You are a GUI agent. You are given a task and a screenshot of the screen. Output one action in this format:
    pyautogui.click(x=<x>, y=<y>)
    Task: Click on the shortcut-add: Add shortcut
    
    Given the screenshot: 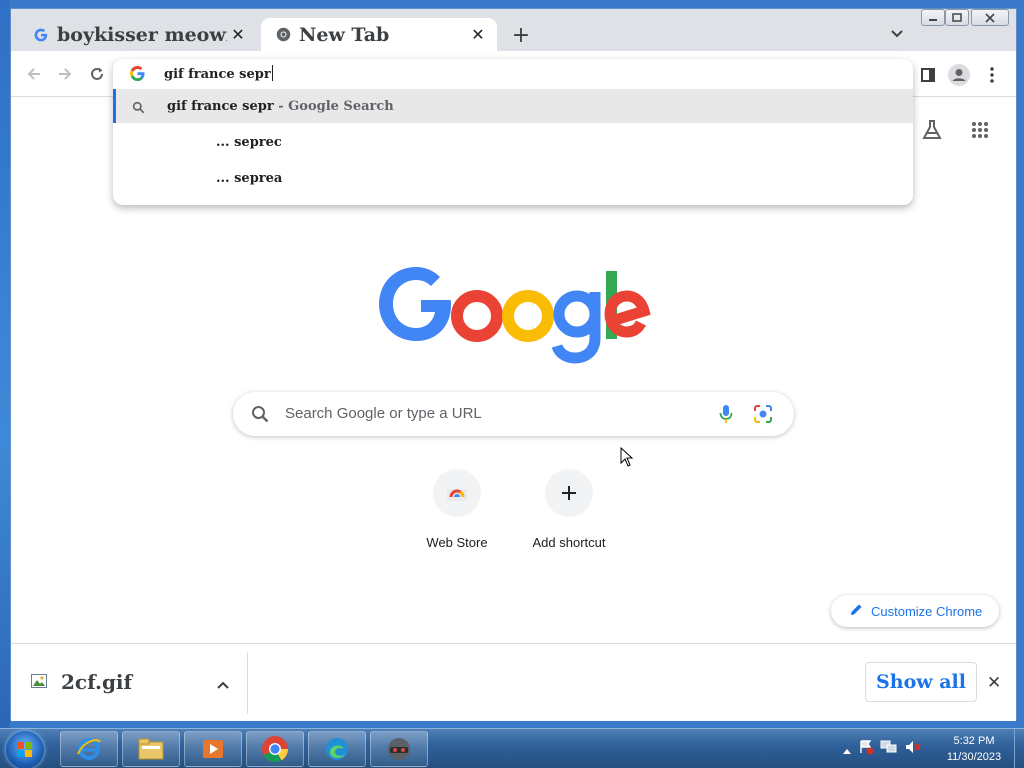 What is the action you would take?
    pyautogui.click(x=569, y=509)
    